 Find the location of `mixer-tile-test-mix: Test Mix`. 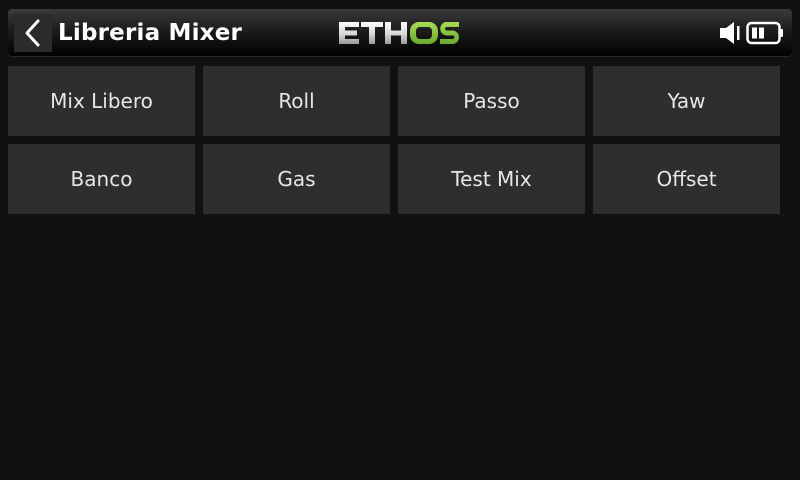

mixer-tile-test-mix: Test Mix is located at coordinates (491, 179).